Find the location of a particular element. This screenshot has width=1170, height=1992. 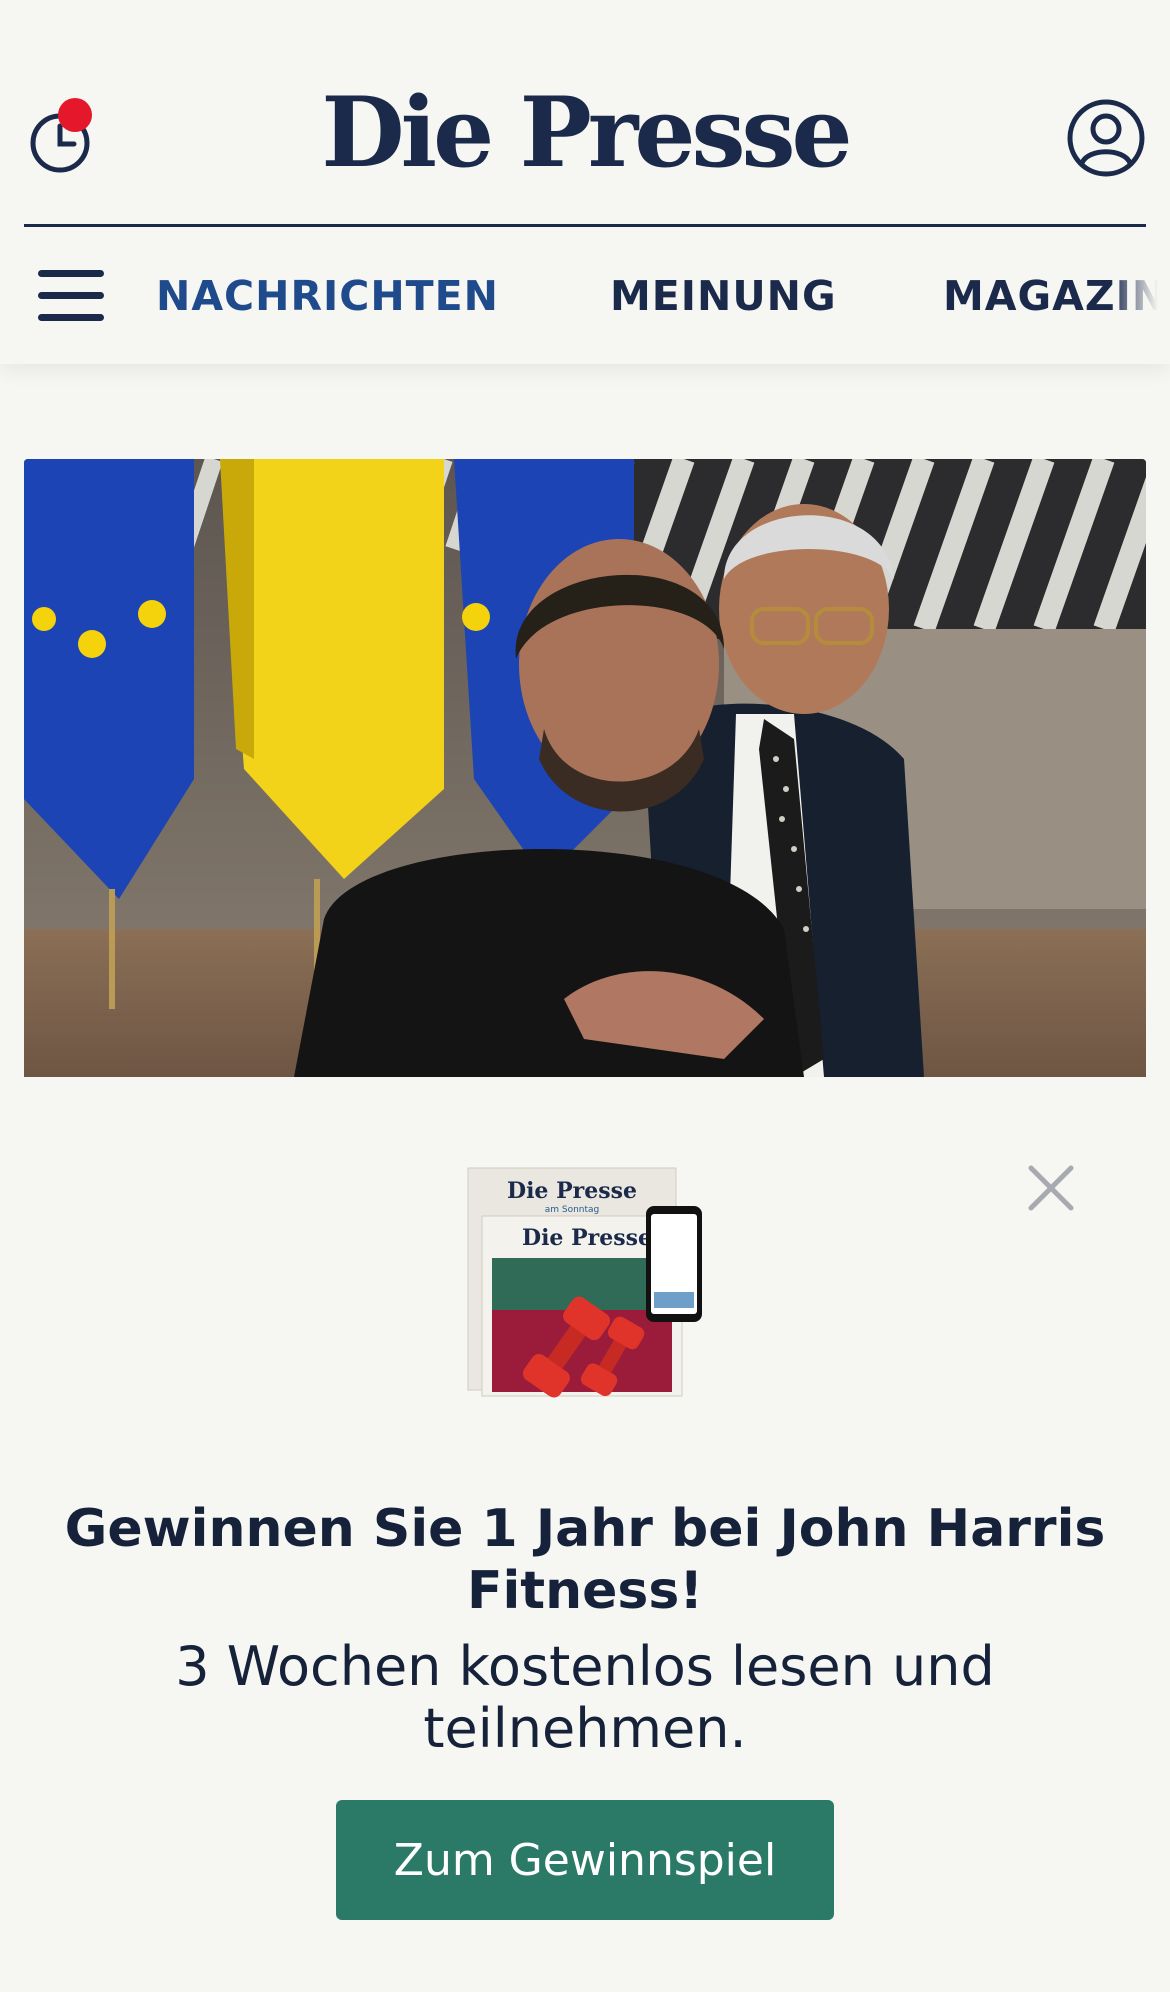

header-divider is located at coordinates (585, 225).